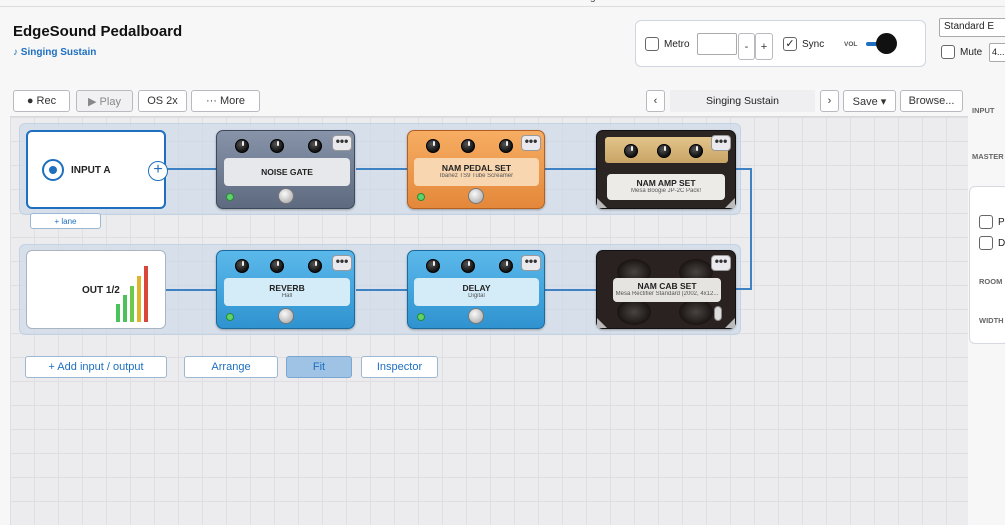 This screenshot has width=1005, height=525. I want to click on input-ring-icon, so click(53, 170).